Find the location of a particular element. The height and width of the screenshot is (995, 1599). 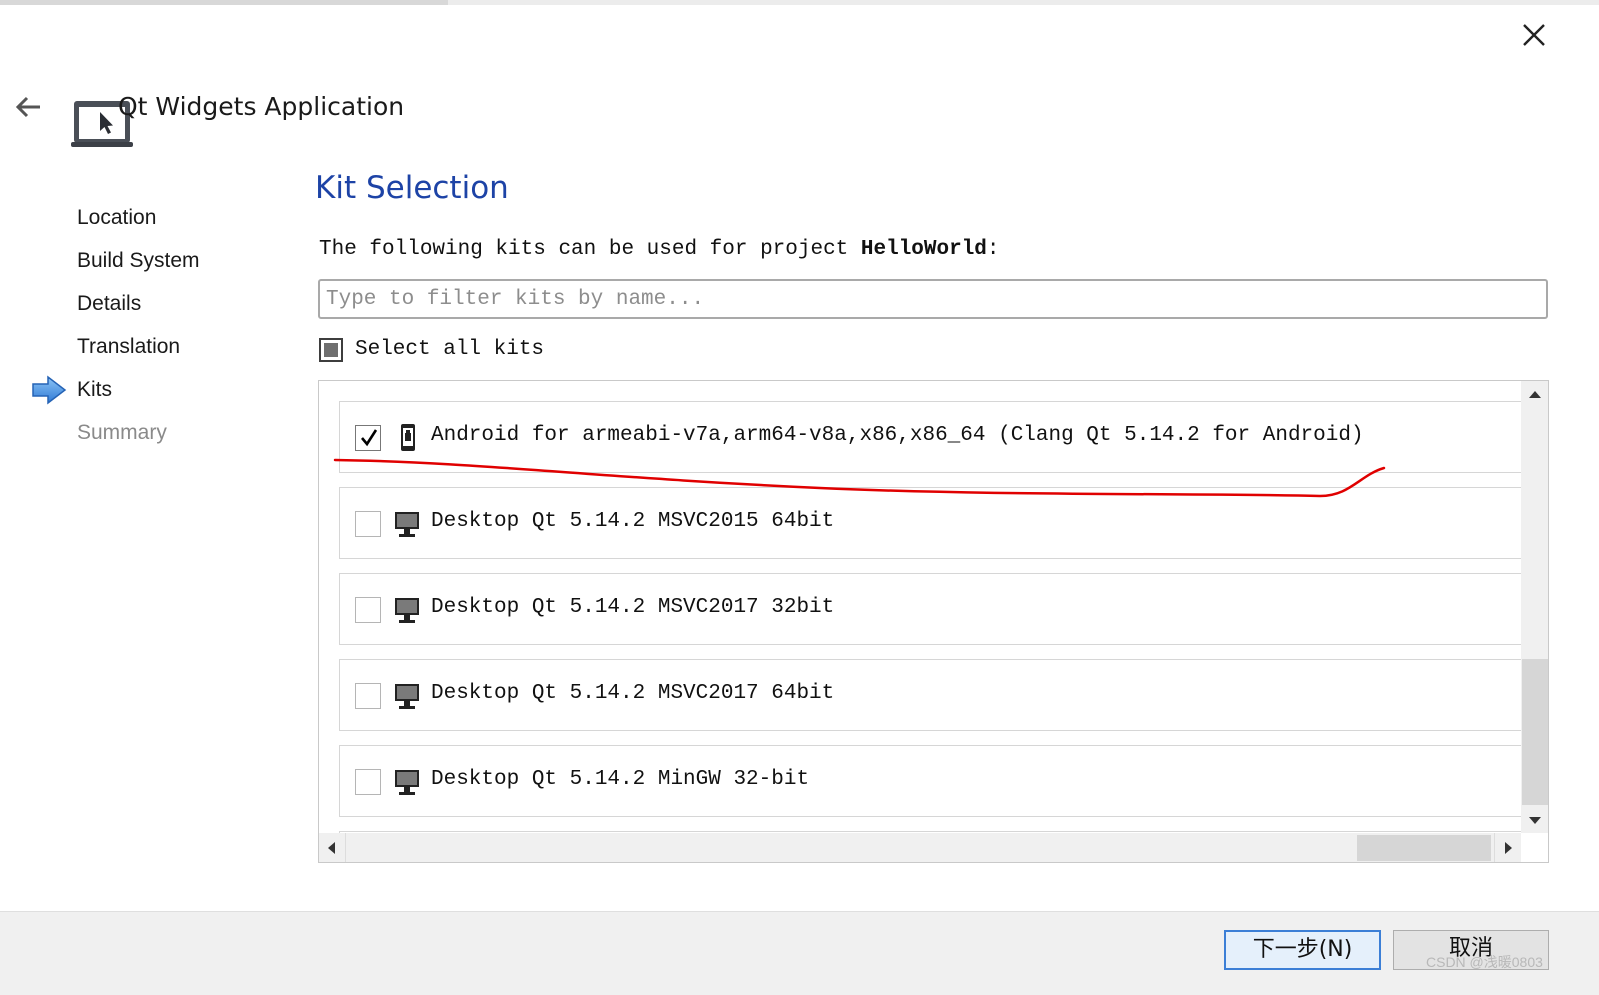

kit-label: Desktop Qt 5.14.2 MSVC2017 32bit is located at coordinates (633, 607).